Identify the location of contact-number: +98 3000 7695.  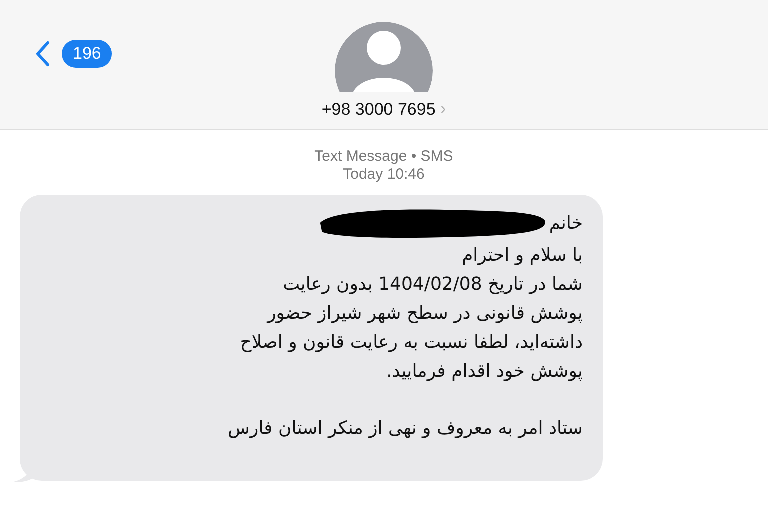
(379, 110).